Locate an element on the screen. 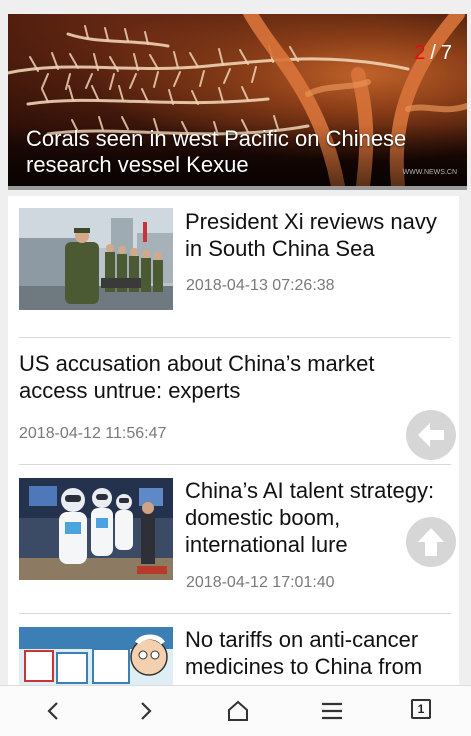 Image resolution: width=471 pixels, height=736 pixels. bottom-nav: 1 is located at coordinates (235, 710).